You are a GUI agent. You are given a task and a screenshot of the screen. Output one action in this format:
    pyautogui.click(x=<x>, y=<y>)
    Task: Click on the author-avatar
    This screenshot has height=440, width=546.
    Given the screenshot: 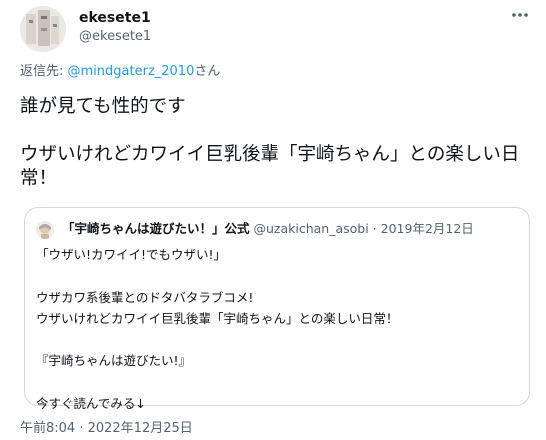 What is the action you would take?
    pyautogui.click(x=43, y=29)
    